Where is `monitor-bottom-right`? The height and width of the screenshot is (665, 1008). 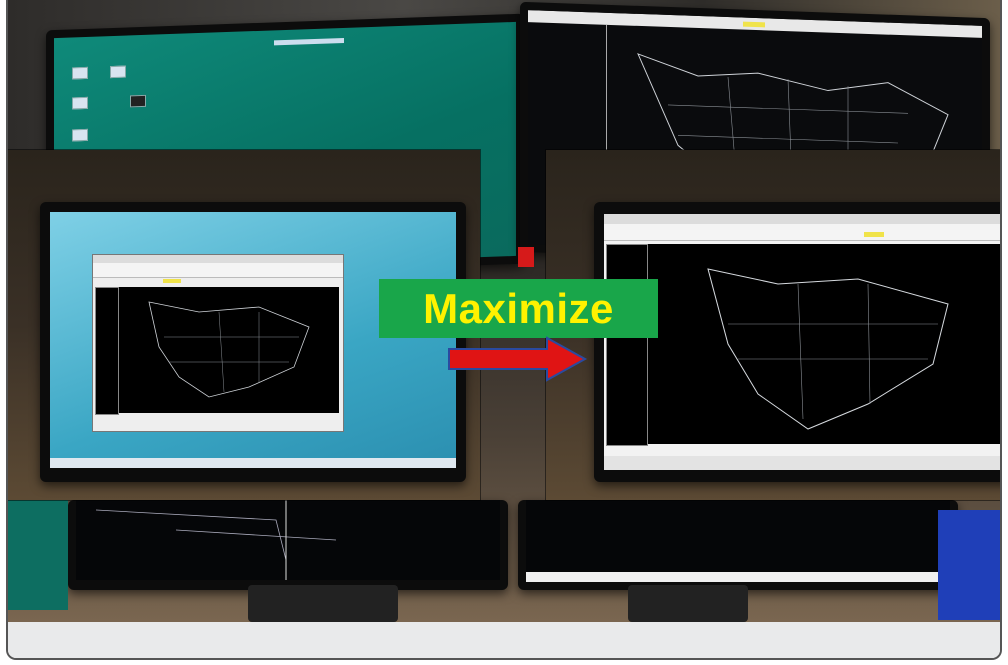
monitor-bottom-right is located at coordinates (738, 545).